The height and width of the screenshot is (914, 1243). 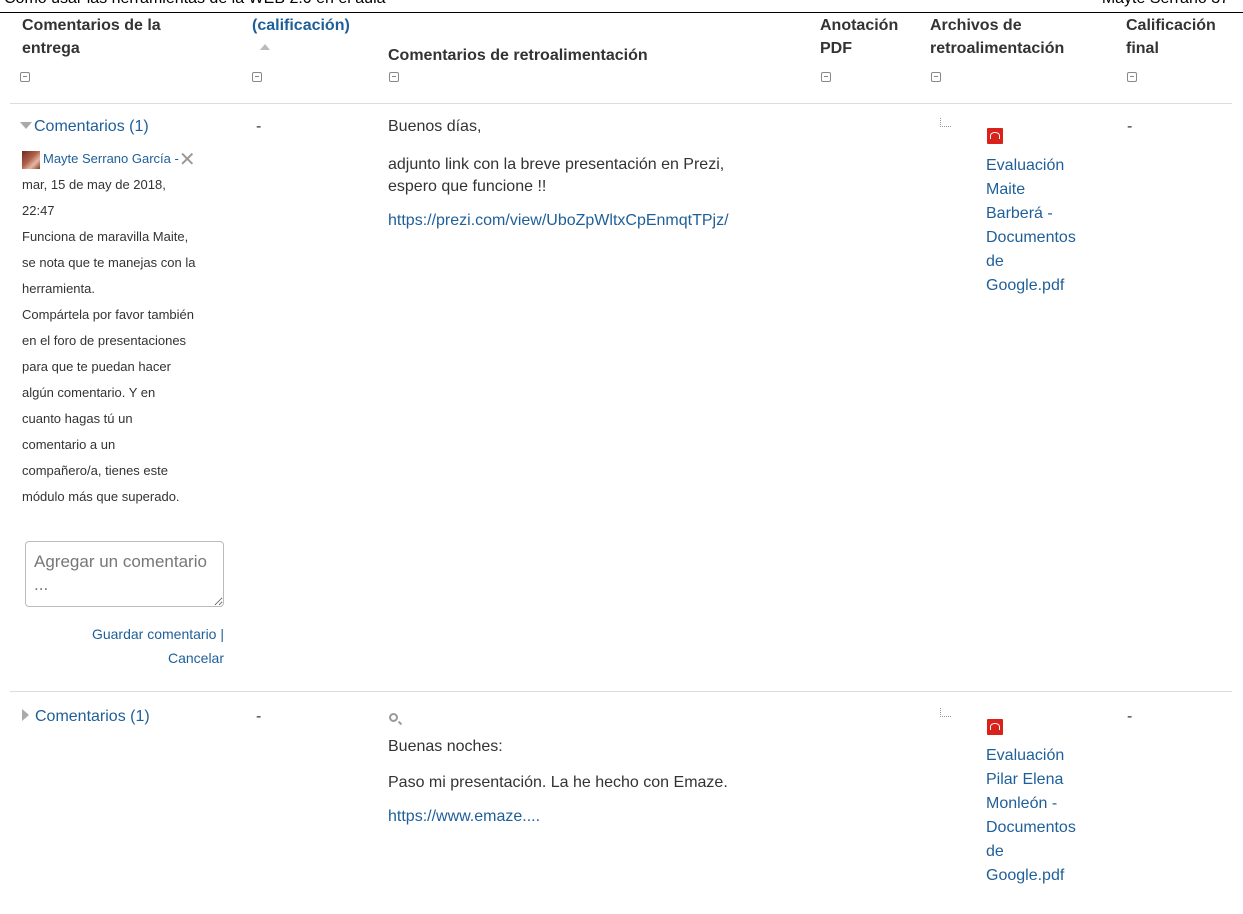 I want to click on header-line: retroalimentación, so click(x=997, y=48).